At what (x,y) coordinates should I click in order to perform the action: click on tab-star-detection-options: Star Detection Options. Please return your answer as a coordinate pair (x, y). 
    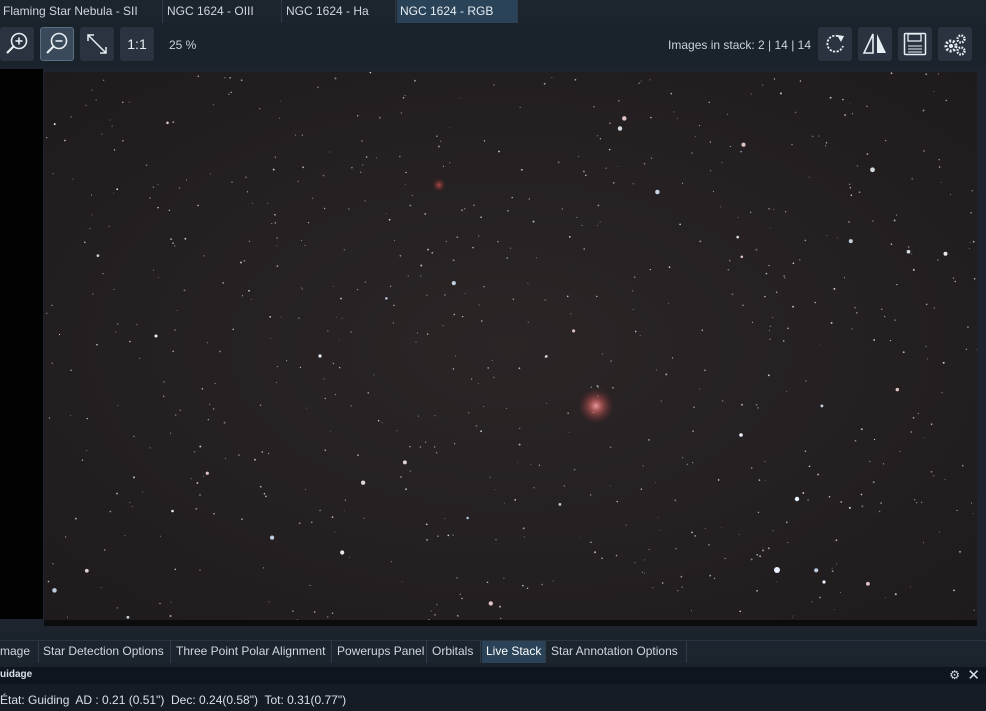
    Looking at the image, I should click on (105, 652).